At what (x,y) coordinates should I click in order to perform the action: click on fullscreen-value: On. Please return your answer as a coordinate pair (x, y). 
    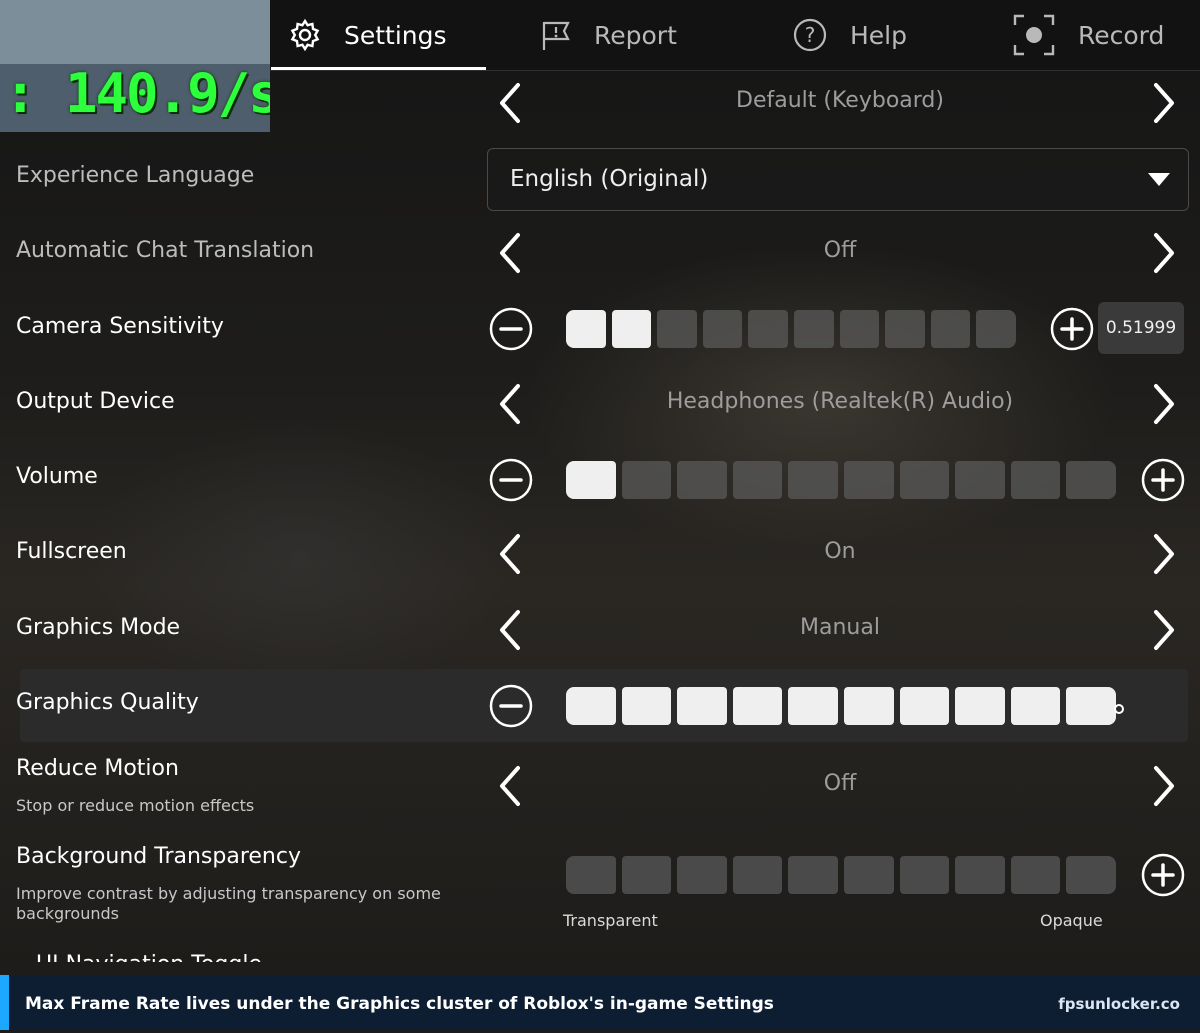
    Looking at the image, I should click on (840, 551).